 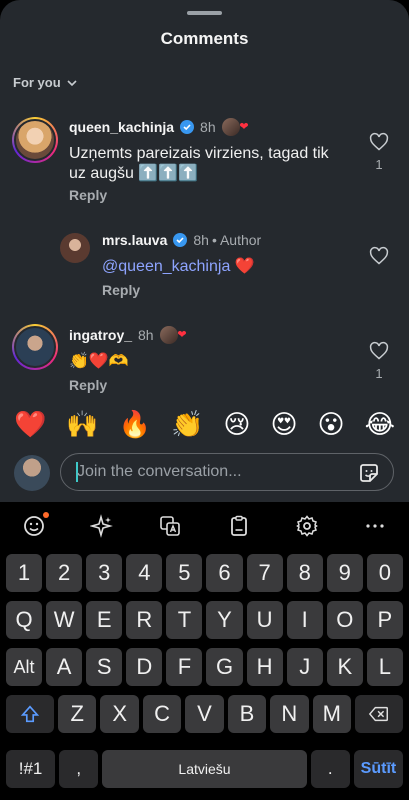 What do you see at coordinates (104, 573) in the screenshot?
I see `key-3: 3` at bounding box center [104, 573].